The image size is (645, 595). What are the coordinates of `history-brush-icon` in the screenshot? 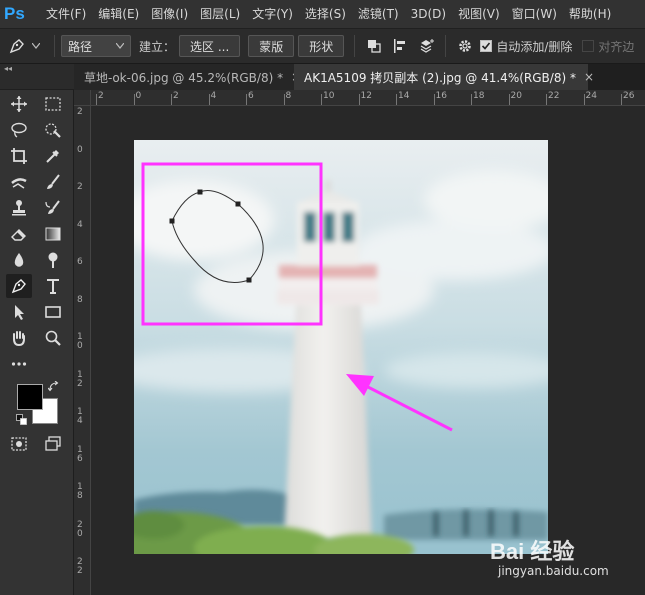 It's located at (52, 207).